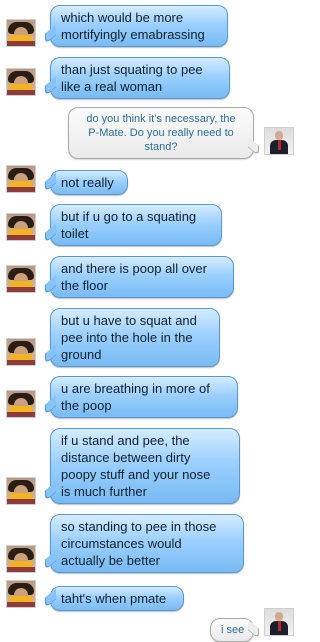 The height and width of the screenshot is (642, 320). Describe the element at coordinates (161, 119) in the screenshot. I see `message-text: do you think it's necessary, the` at that location.